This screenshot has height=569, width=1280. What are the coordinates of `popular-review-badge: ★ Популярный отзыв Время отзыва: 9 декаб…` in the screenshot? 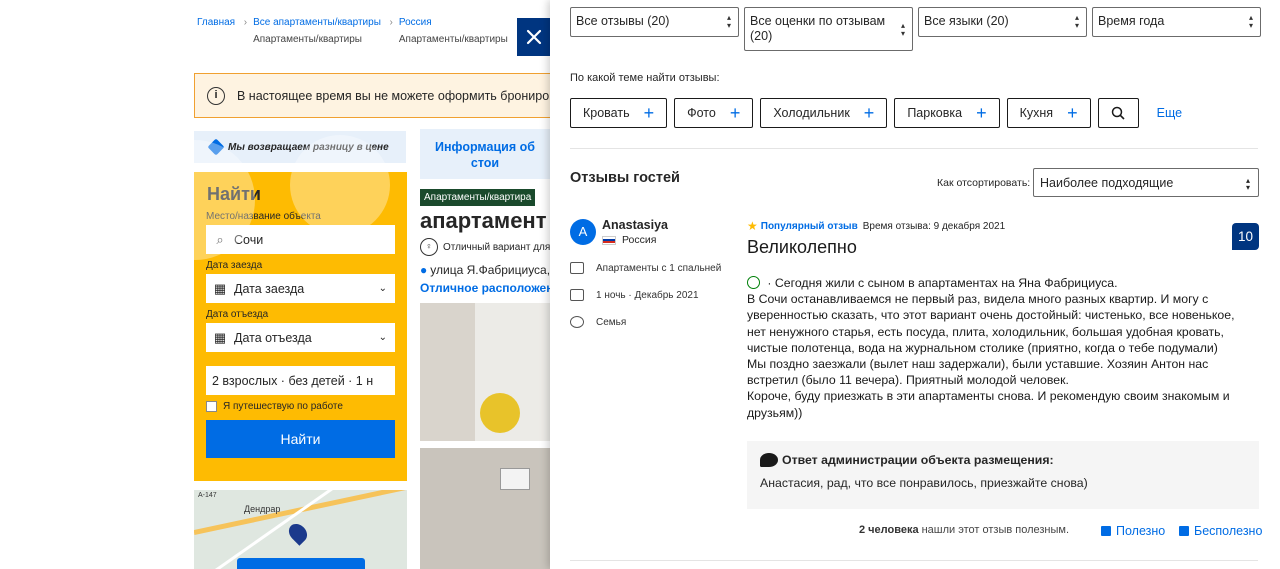 It's located at (876, 226).